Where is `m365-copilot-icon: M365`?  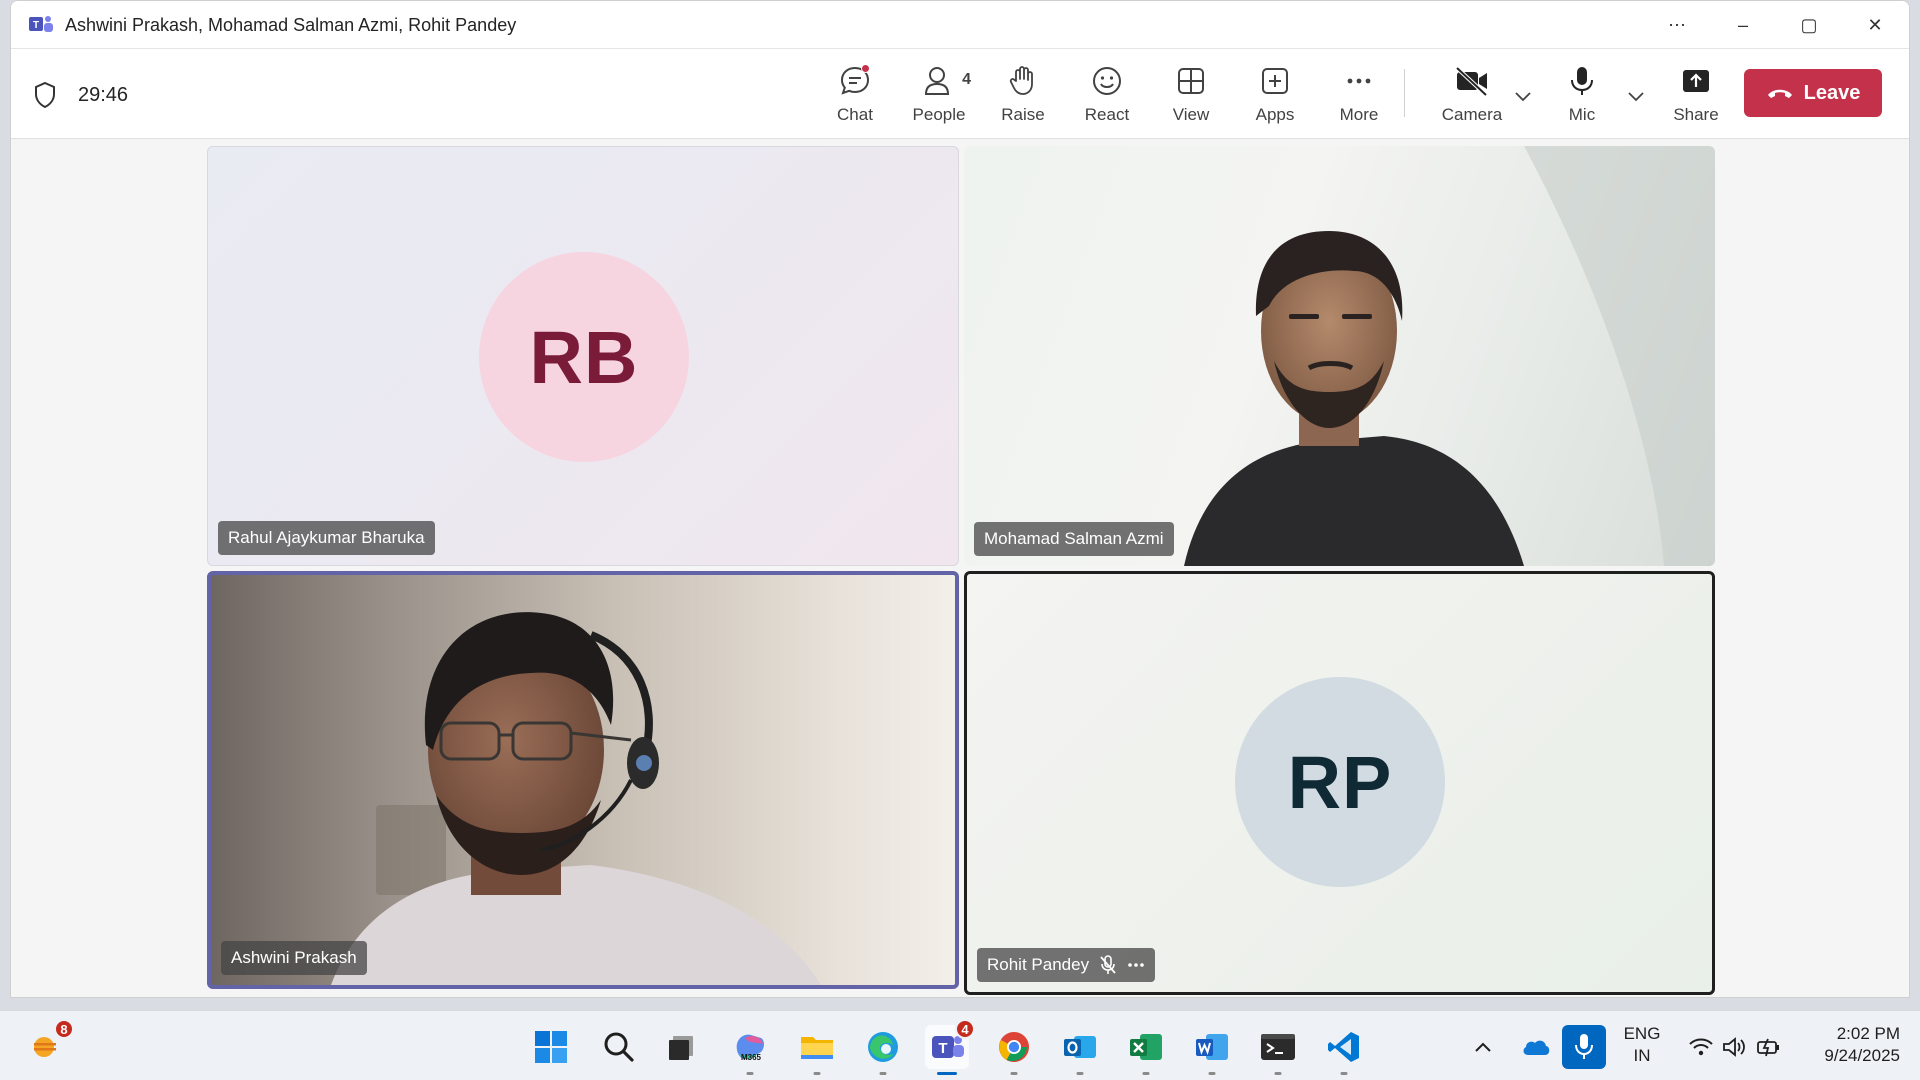
m365-copilot-icon: M365 is located at coordinates (750, 1048).